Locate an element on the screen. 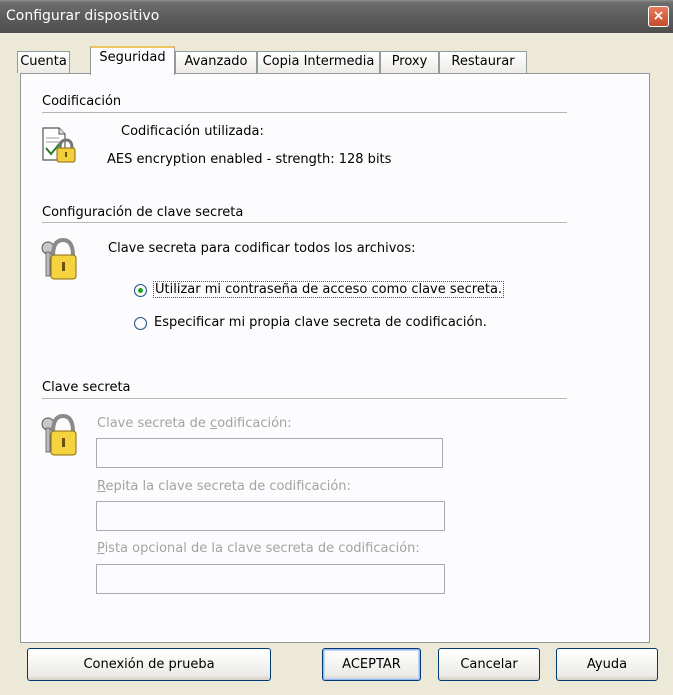 This screenshot has height=695, width=673. secret-key-section-title: Clave secreta is located at coordinates (86, 387).